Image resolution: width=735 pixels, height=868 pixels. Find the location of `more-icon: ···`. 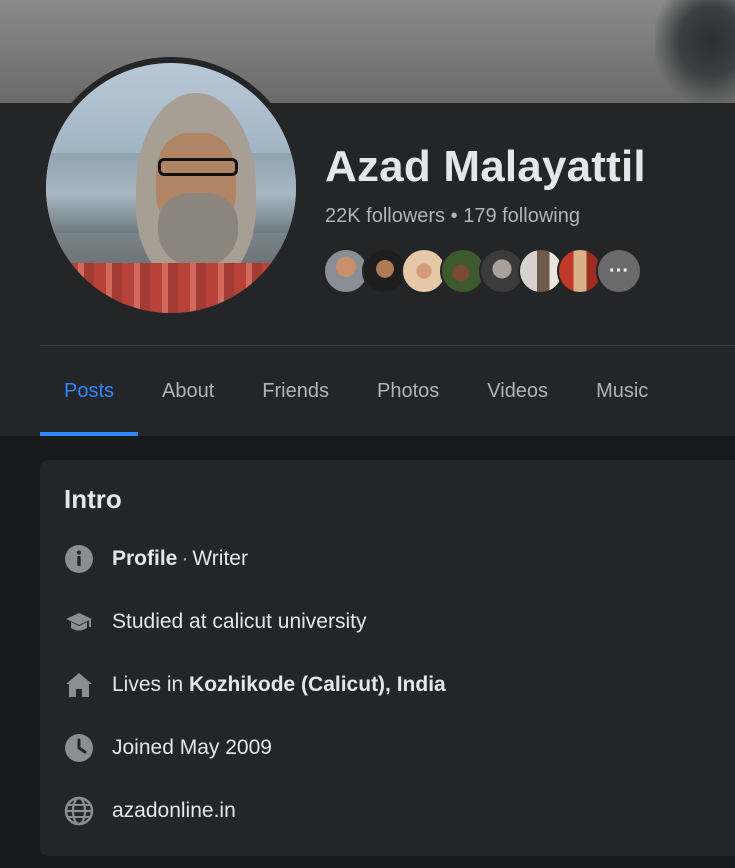

more-icon: ··· is located at coordinates (619, 270).